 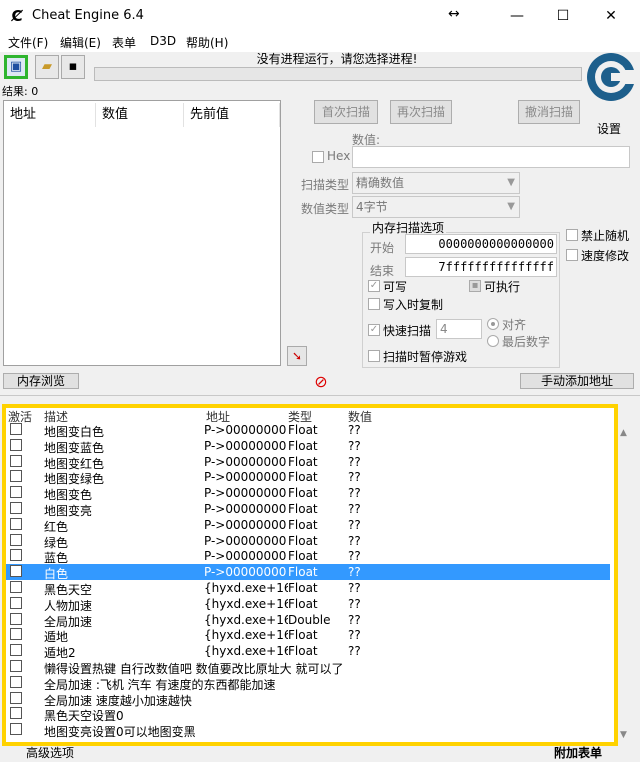 What do you see at coordinates (481, 267) in the screenshot?
I see `stop-address-input: 7fffffffffffffff` at bounding box center [481, 267].